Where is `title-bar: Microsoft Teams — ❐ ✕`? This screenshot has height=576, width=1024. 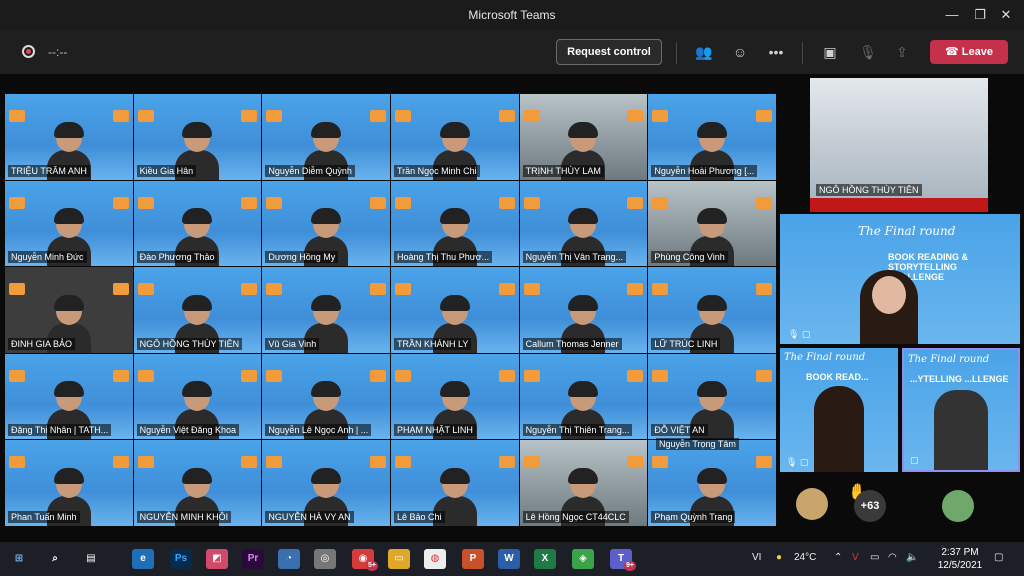 title-bar: Microsoft Teams — ❐ ✕ is located at coordinates (512, 15).